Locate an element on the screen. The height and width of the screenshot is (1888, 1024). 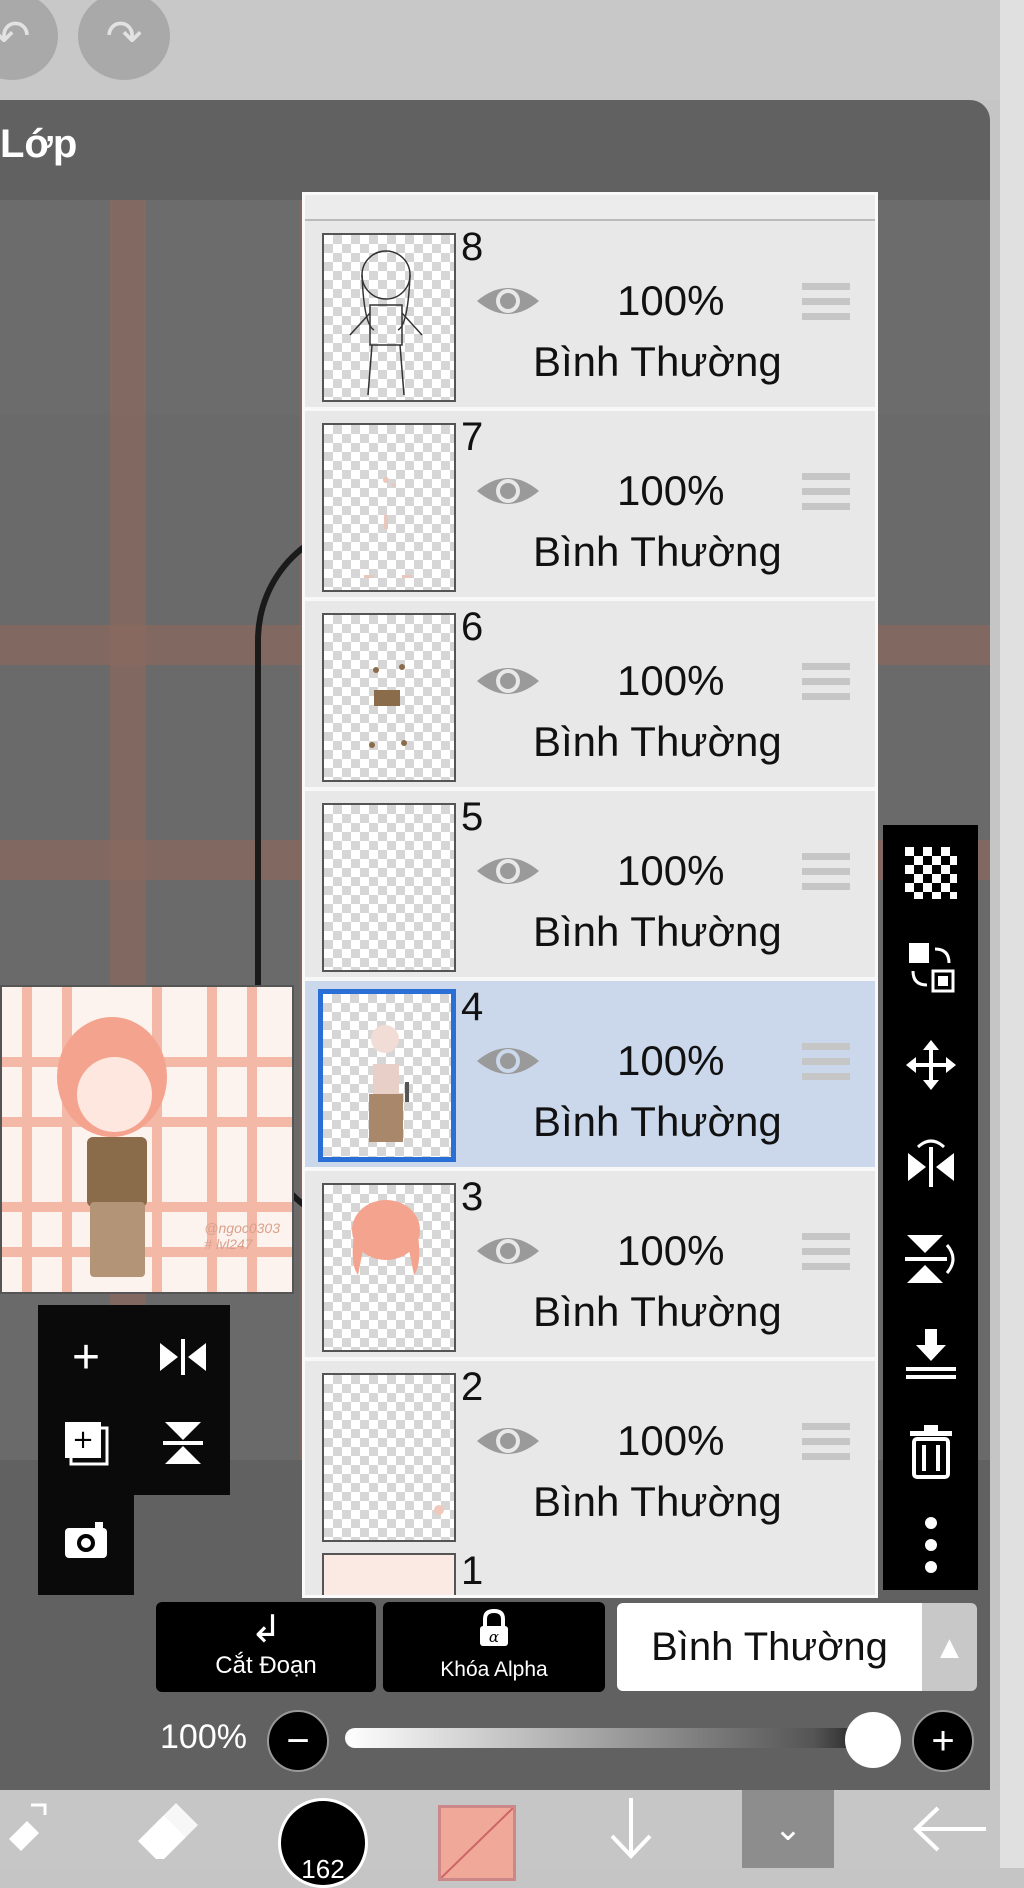
clipping-icon: ↲ is located at coordinates (266, 1630).